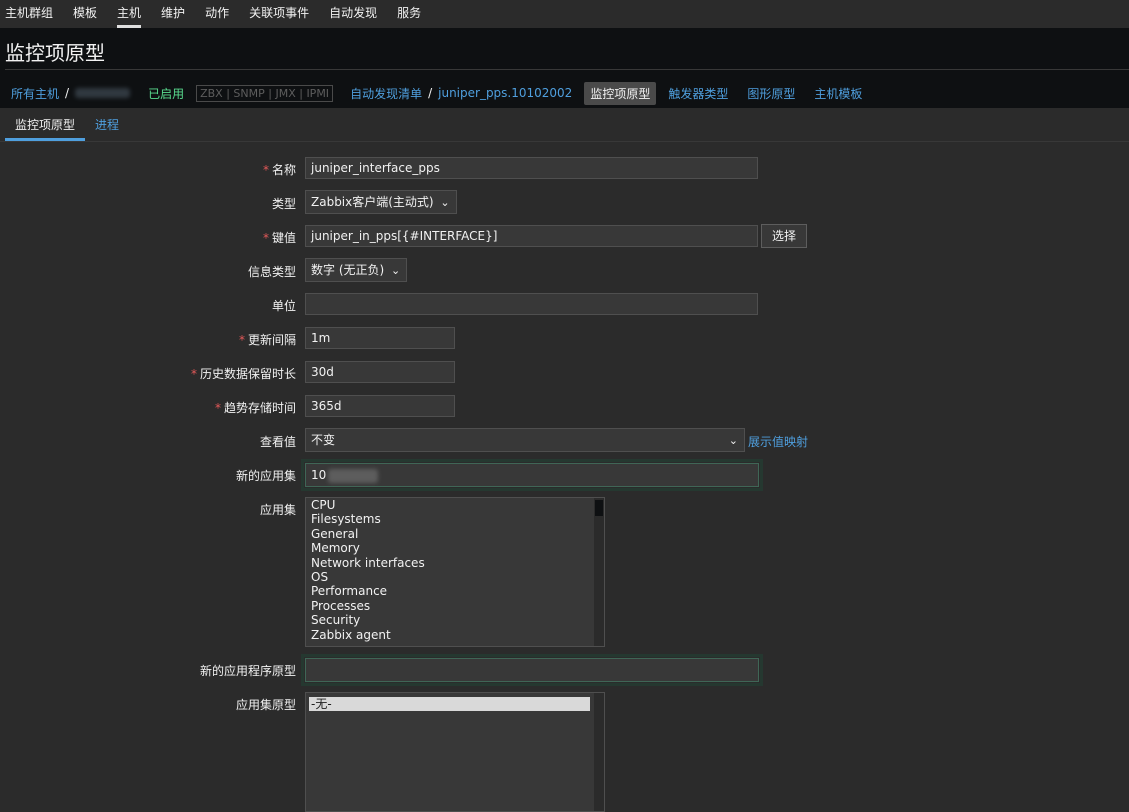 Image resolution: width=1129 pixels, height=812 pixels. What do you see at coordinates (267, 340) in the screenshot?
I see `update-interval-label: * 更新间隔` at bounding box center [267, 340].